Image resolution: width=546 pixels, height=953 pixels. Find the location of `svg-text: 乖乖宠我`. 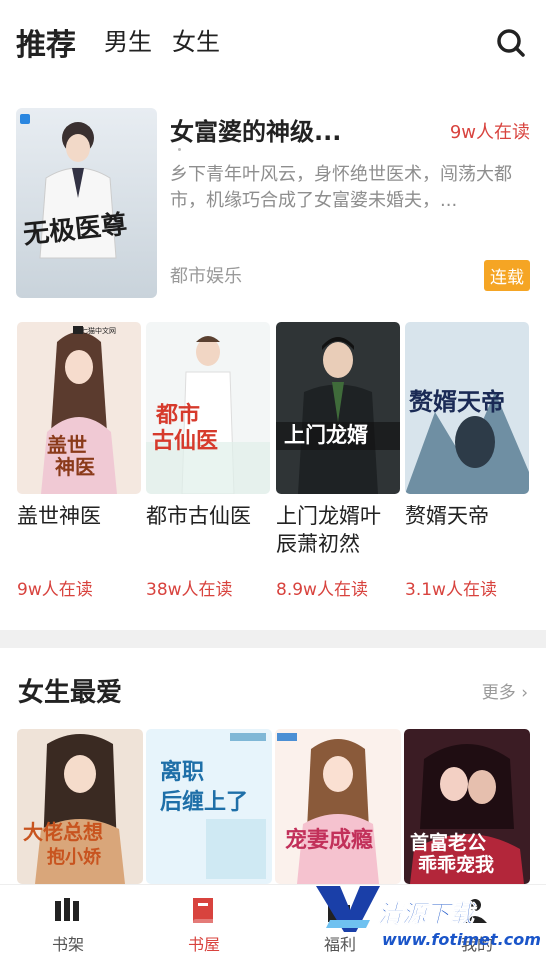

svg-text: 乖乖宠我 is located at coordinates (456, 864).